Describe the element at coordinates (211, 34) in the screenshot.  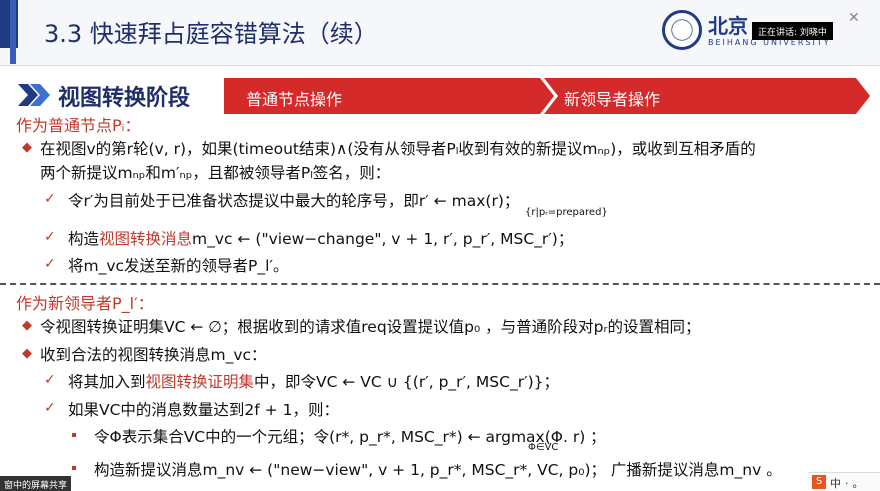
I see `slide-title: 3.3 快速拜占庭容错算法（续）` at that location.